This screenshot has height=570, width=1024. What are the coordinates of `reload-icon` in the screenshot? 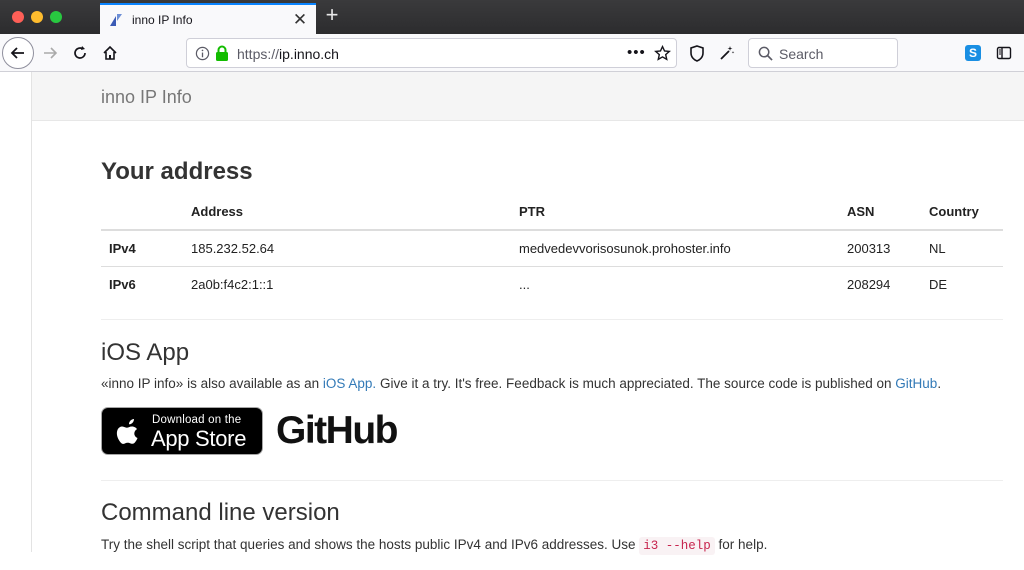 It's located at (80, 52).